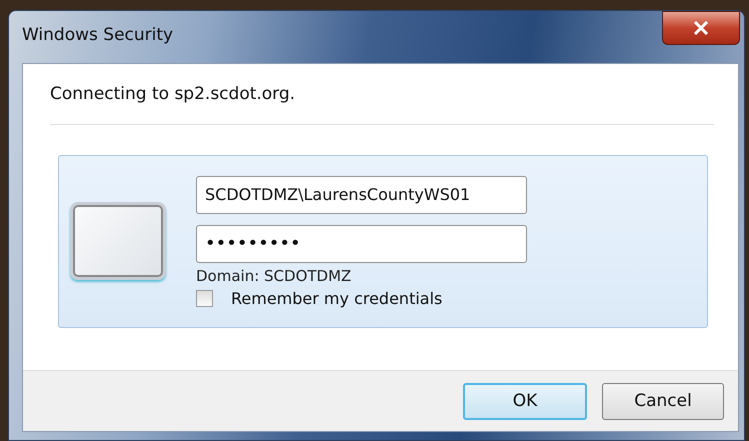 This screenshot has width=749, height=441. I want to click on connection-message: Connecting to sp2.scdot.org., so click(382, 104).